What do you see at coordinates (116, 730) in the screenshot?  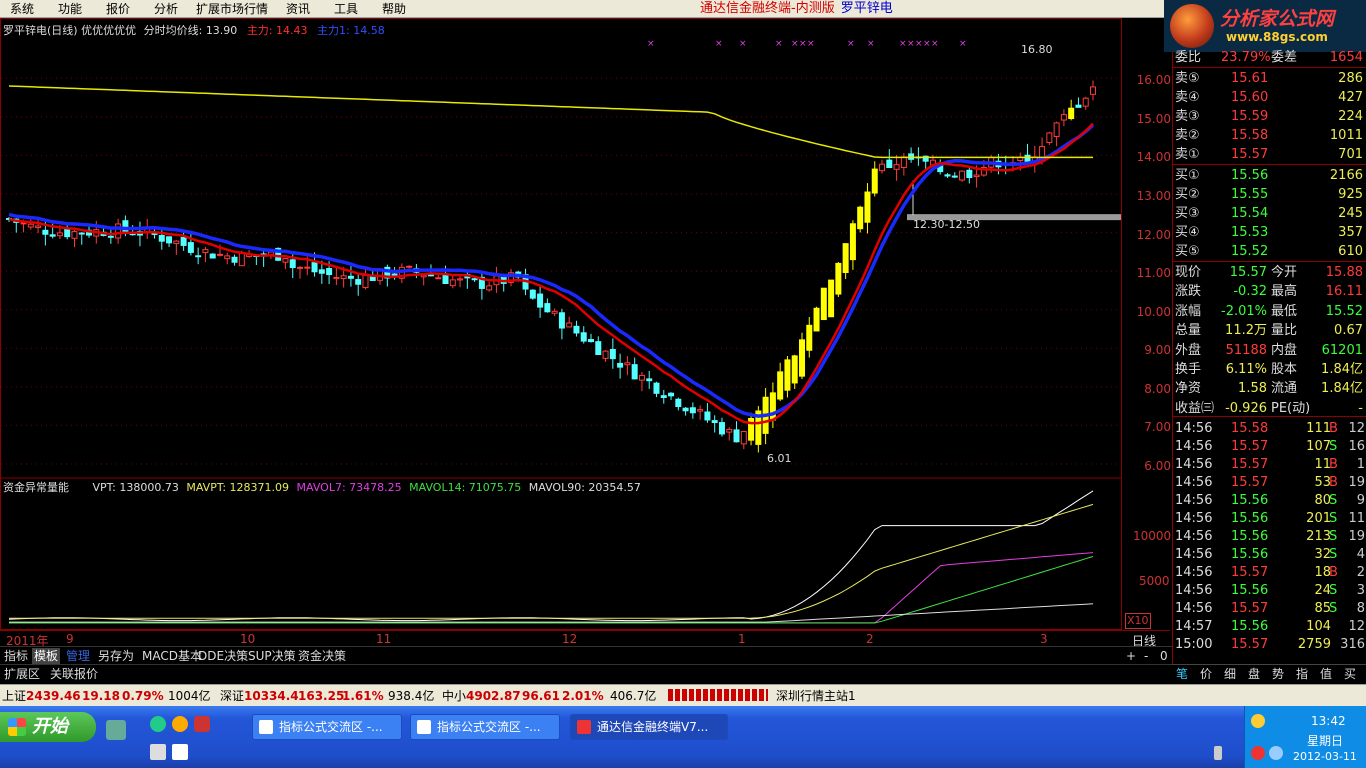 I see `show-desktop-icon` at bounding box center [116, 730].